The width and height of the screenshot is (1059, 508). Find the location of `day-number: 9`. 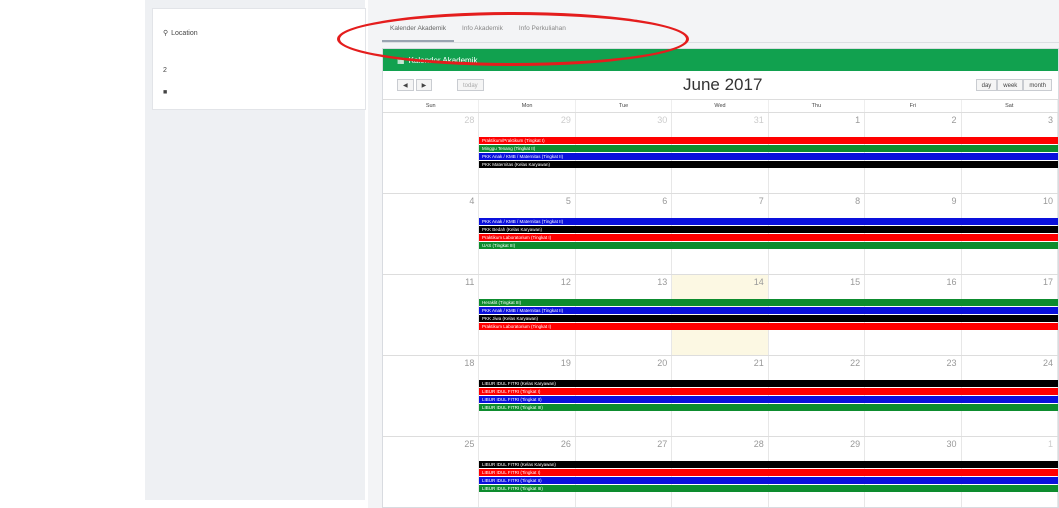

day-number: 9 is located at coordinates (954, 201).